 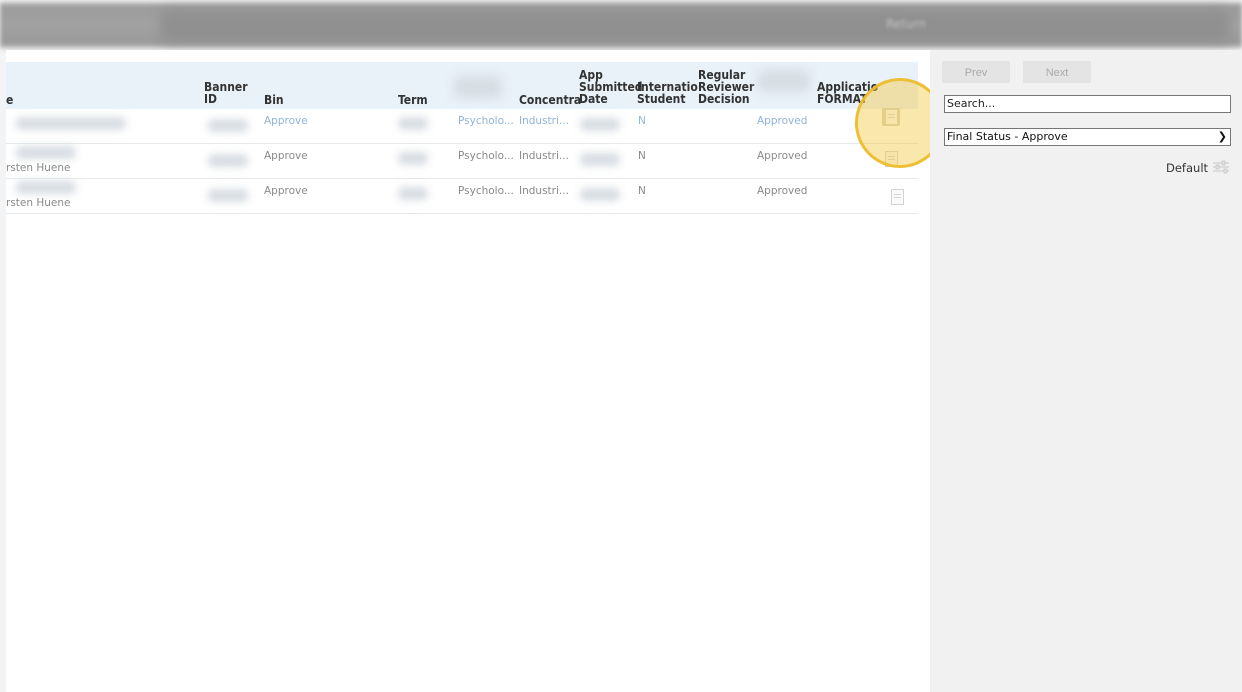 I want to click on col-header-concentration: Concentra, so click(x=550, y=100).